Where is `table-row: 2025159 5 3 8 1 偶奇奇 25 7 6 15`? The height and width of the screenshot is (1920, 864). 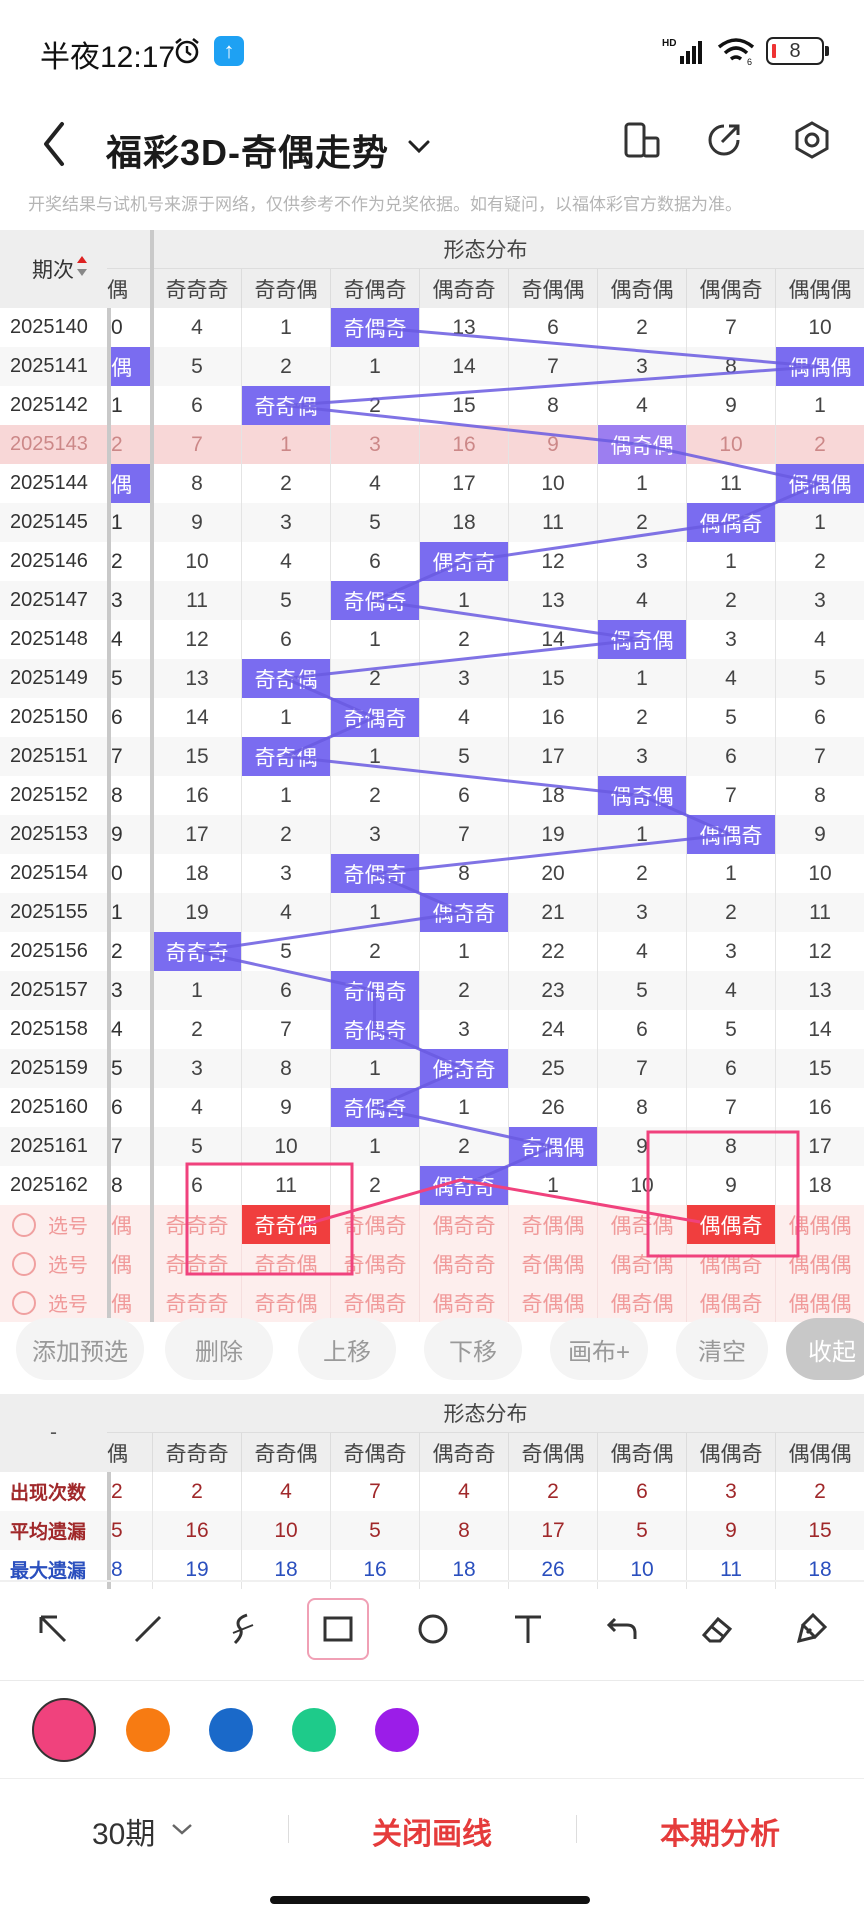 table-row: 2025159 5 3 8 1 偶奇奇 25 7 6 15 is located at coordinates (432, 1068).